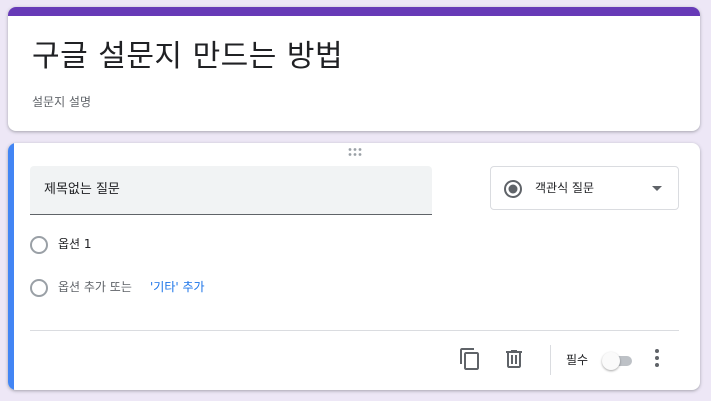  I want to click on toggle-thumb, so click(611, 361).